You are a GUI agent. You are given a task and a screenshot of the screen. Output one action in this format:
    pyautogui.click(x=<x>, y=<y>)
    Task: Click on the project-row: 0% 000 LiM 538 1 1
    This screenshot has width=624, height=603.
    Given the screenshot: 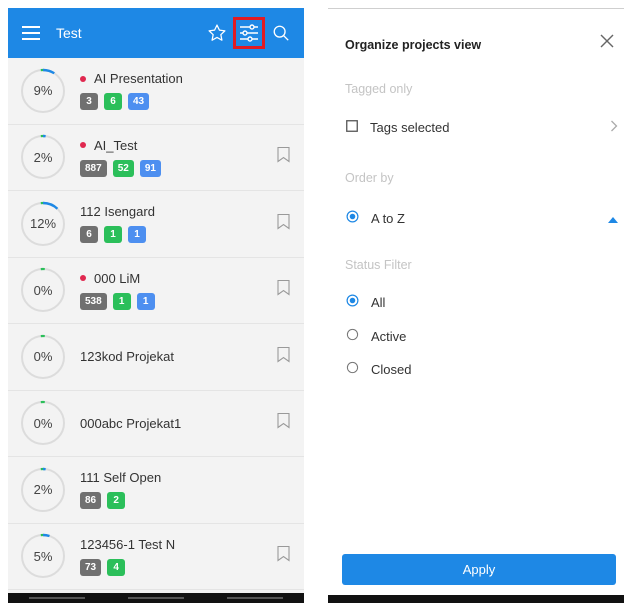 What is the action you would take?
    pyautogui.click(x=156, y=291)
    